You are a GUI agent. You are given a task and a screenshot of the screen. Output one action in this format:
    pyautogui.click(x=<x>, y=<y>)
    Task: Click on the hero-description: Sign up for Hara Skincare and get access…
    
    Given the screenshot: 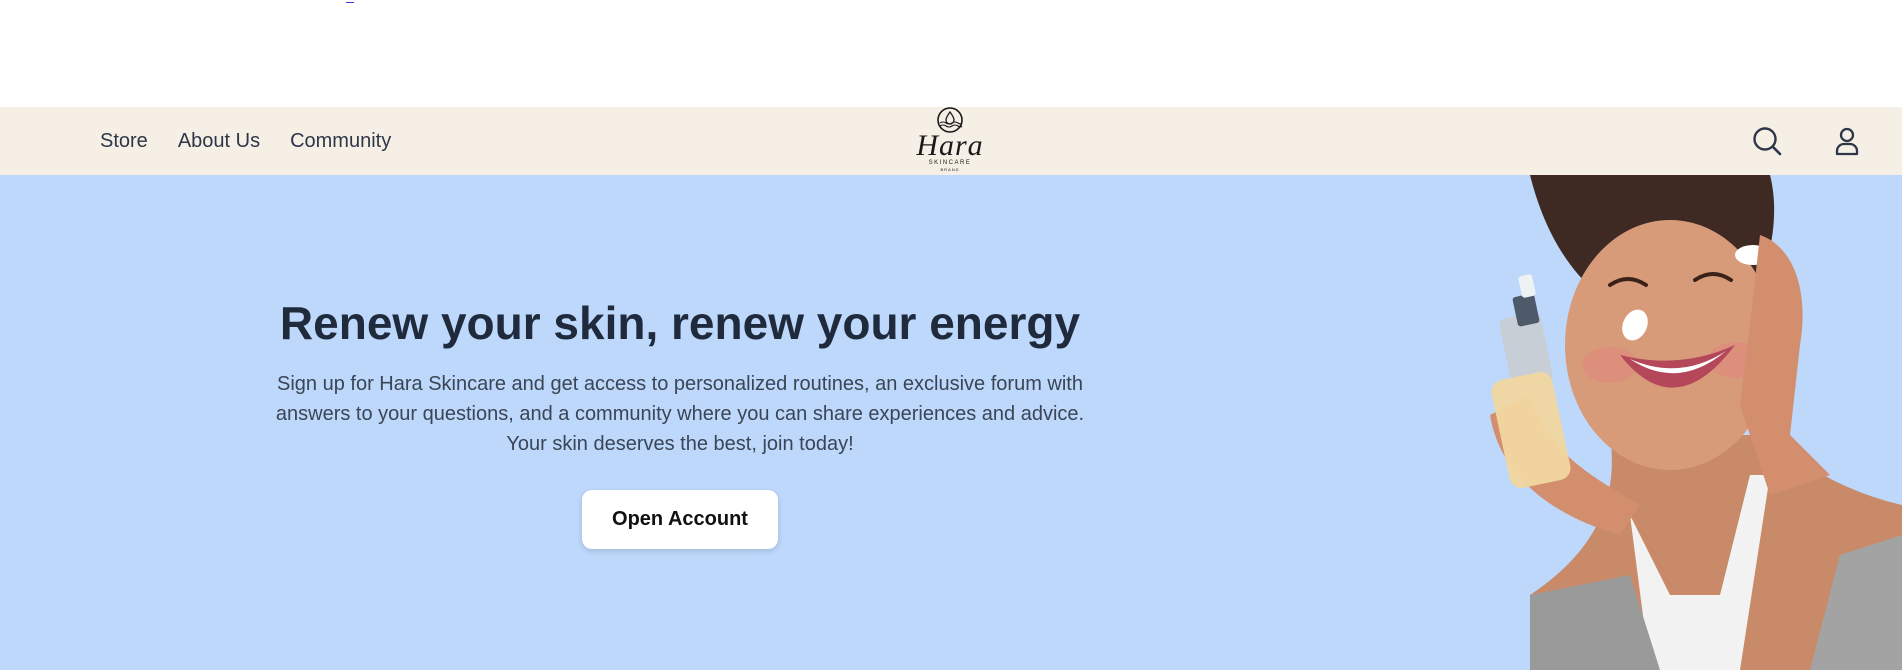 What is the action you would take?
    pyautogui.click(x=680, y=414)
    